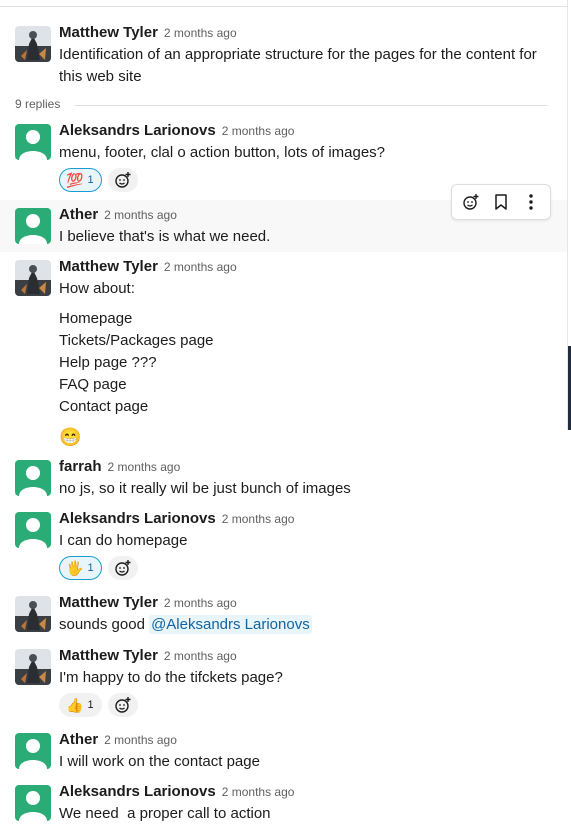 The image size is (571, 837). I want to click on list-item: Help page ???, so click(108, 362).